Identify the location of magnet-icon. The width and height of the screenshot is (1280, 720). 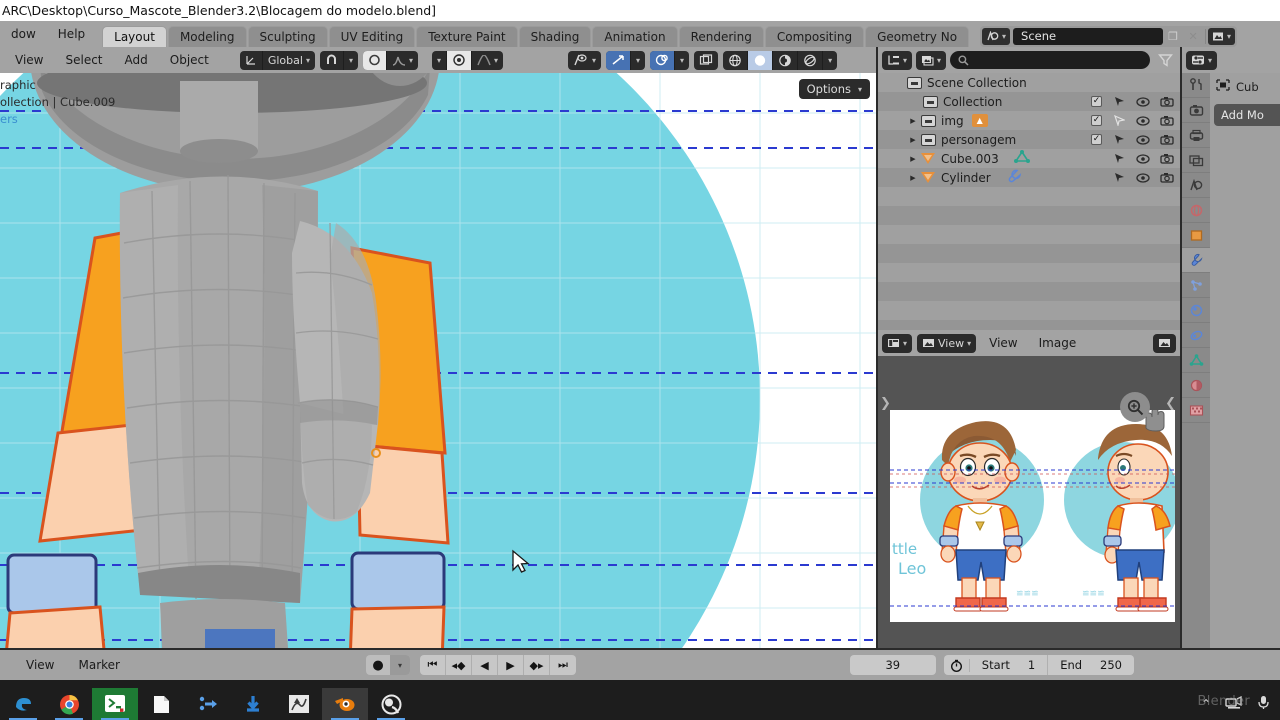
(332, 60).